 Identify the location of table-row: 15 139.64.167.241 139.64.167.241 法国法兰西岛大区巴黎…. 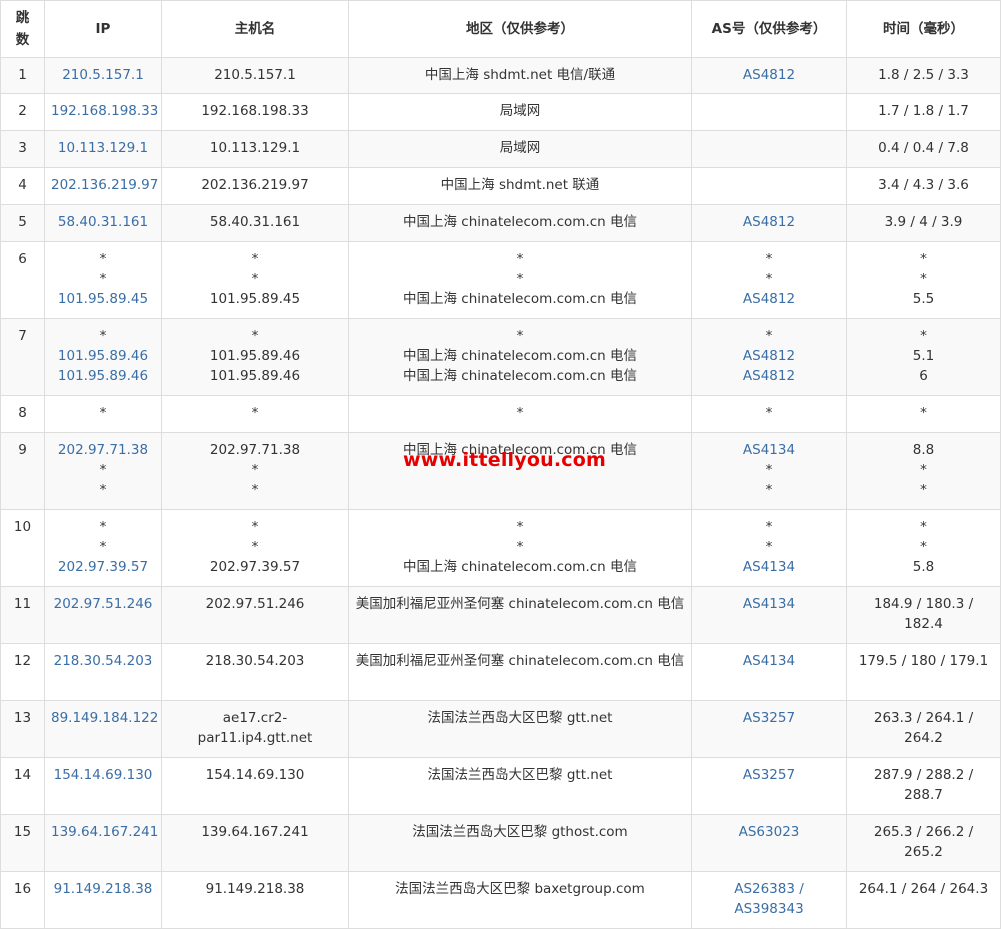
(500, 843).